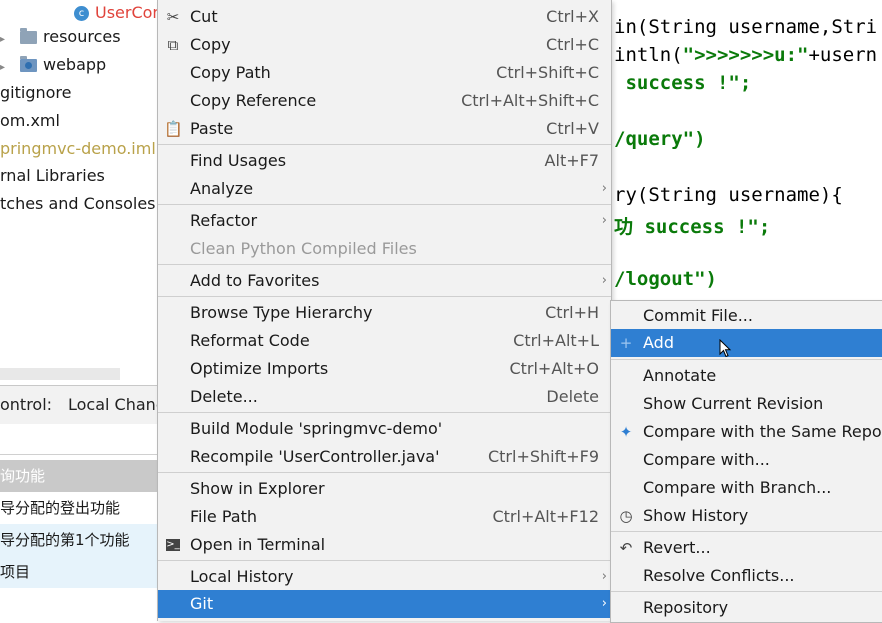  Describe the element at coordinates (728, 195) in the screenshot. I see `code-line: ry(String username){` at that location.